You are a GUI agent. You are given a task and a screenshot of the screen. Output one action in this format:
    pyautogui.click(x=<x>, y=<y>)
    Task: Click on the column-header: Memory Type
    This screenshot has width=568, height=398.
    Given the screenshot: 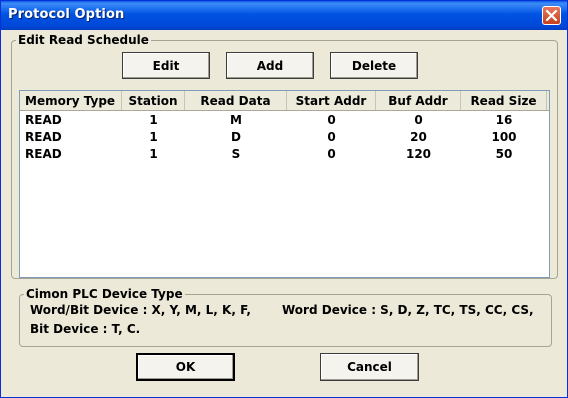 What is the action you would take?
    pyautogui.click(x=71, y=100)
    